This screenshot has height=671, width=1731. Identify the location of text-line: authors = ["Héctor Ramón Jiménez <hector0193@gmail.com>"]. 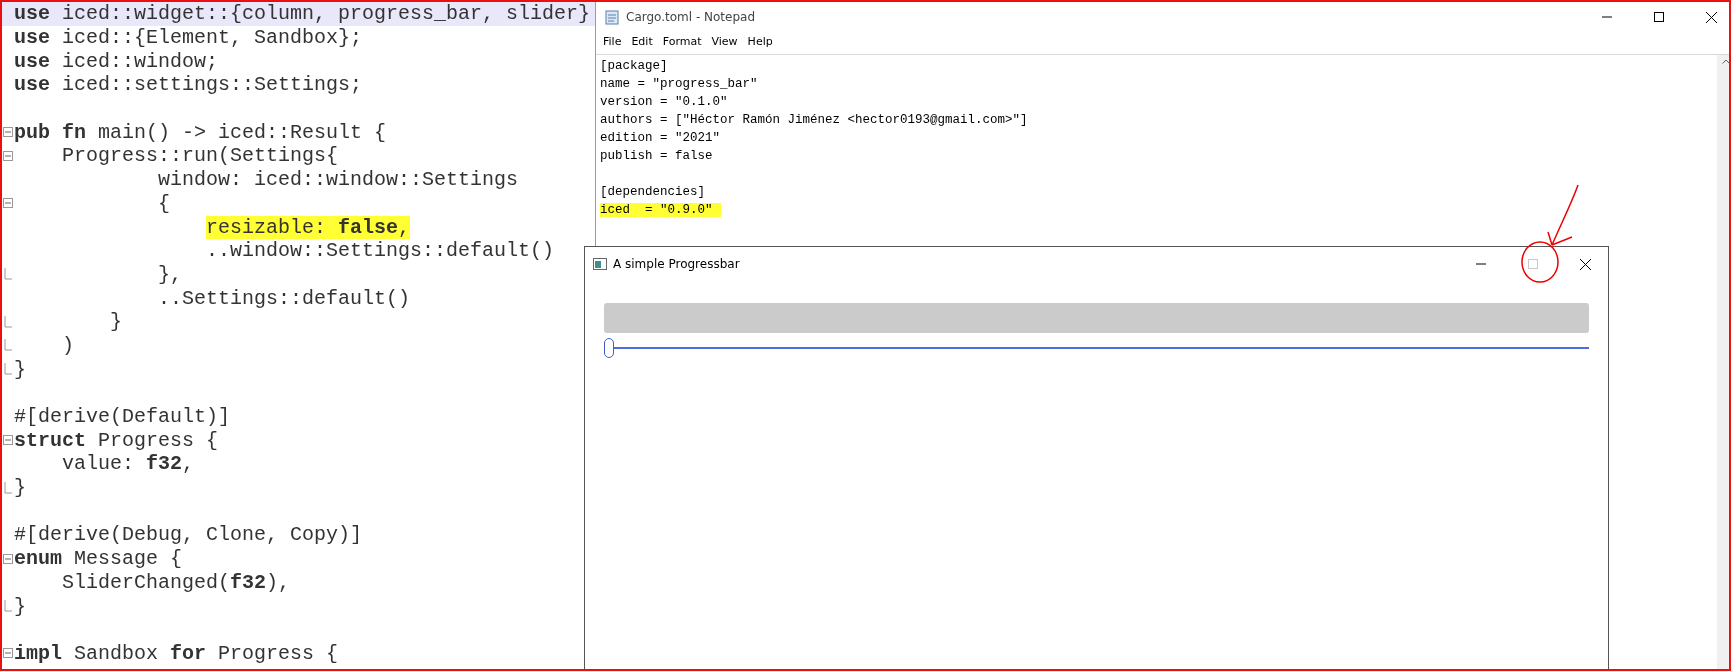
(814, 120).